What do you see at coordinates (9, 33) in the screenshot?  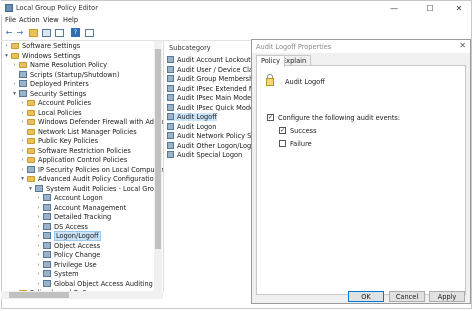 I see `back-icon: ←` at bounding box center [9, 33].